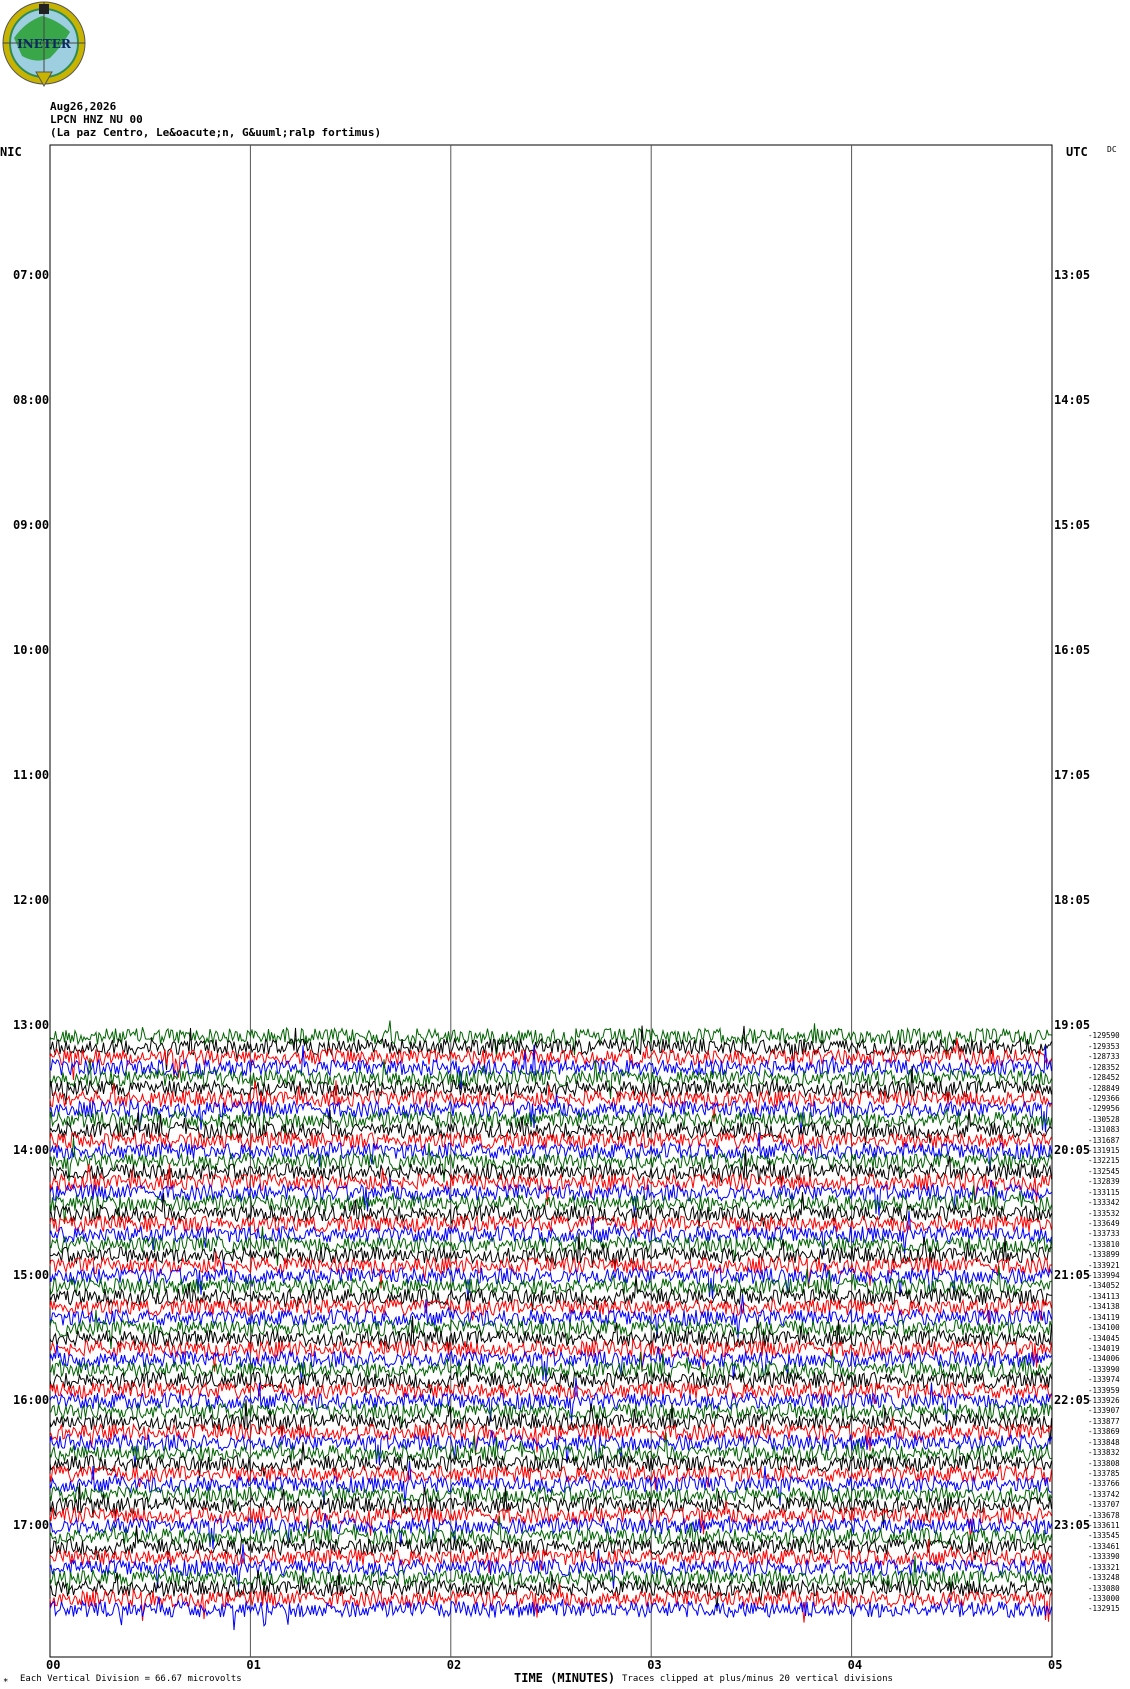 This screenshot has width=1130, height=1689. Describe the element at coordinates (83, 106) in the screenshot. I see `record-date: Aug26,2026` at that location.